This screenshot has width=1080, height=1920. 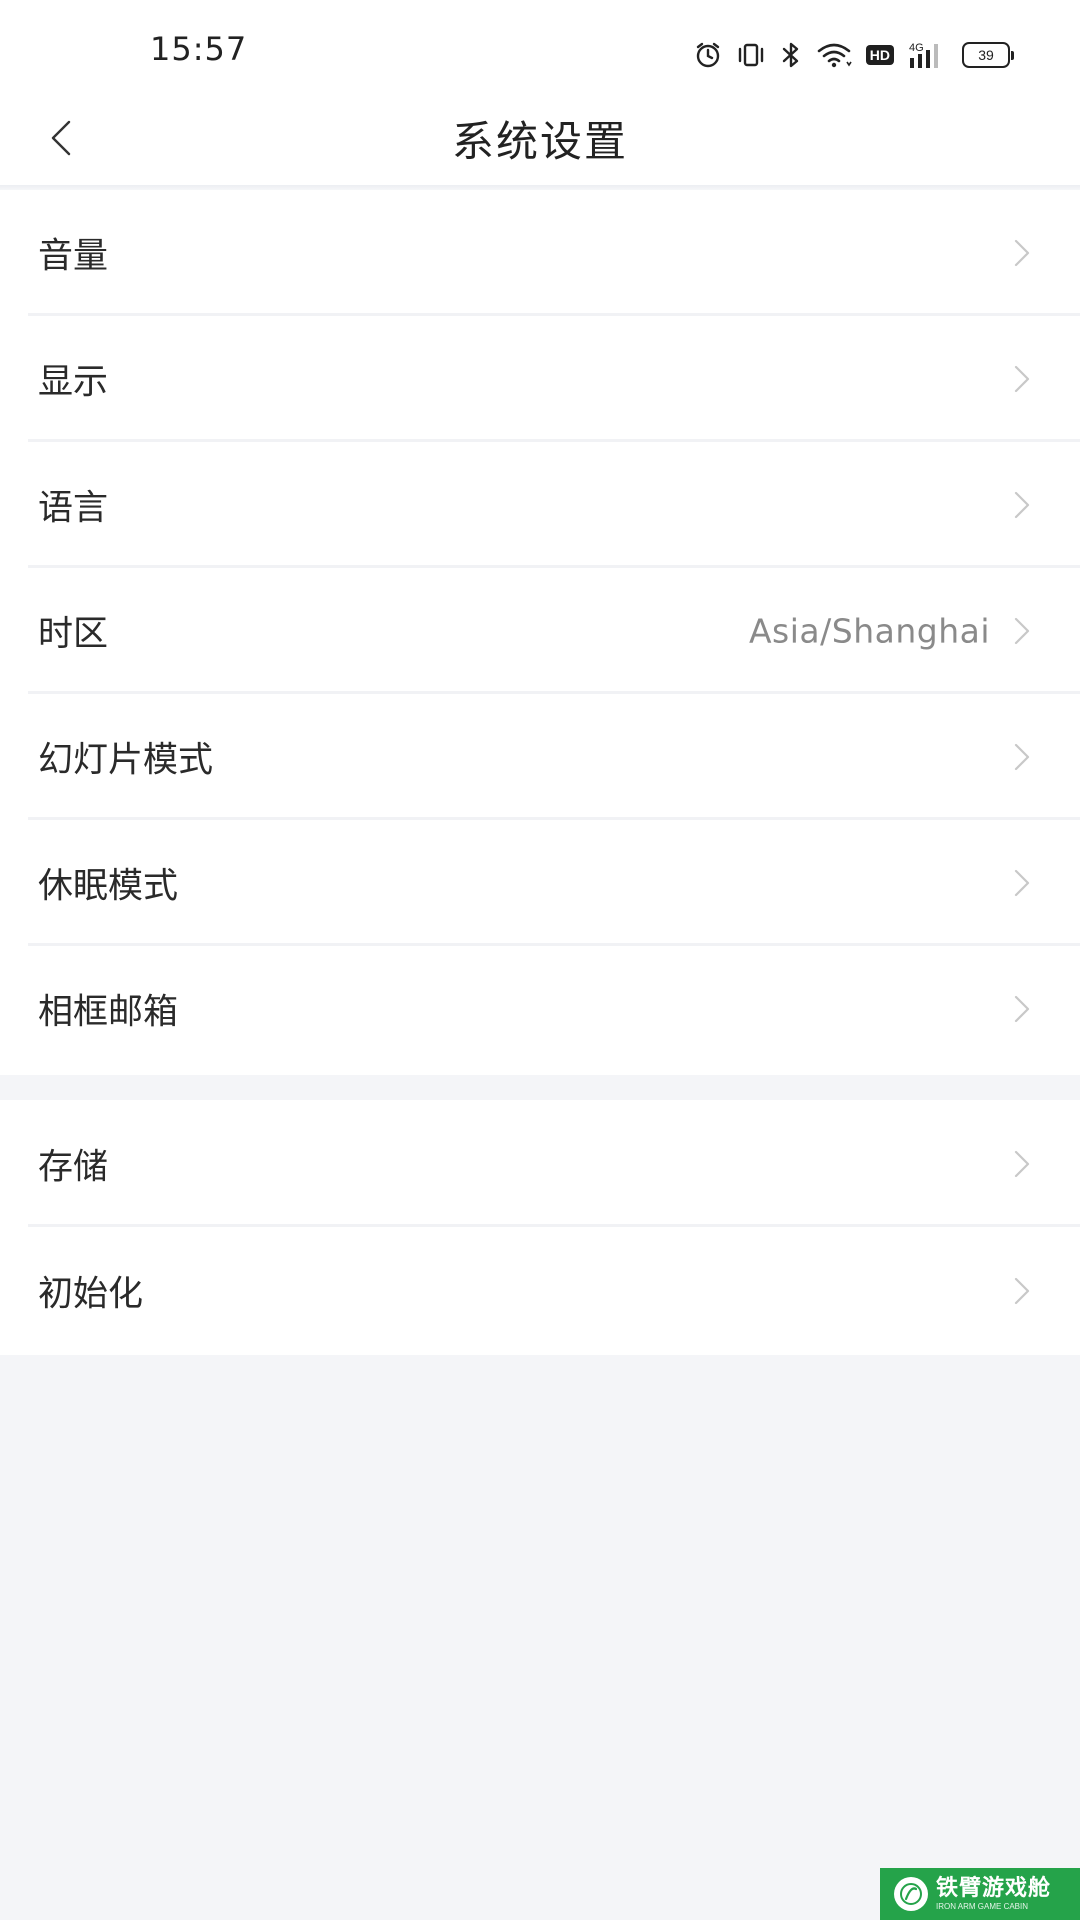 I want to click on settings-row-sleep-mode: 休眠模式, so click(x=540, y=883).